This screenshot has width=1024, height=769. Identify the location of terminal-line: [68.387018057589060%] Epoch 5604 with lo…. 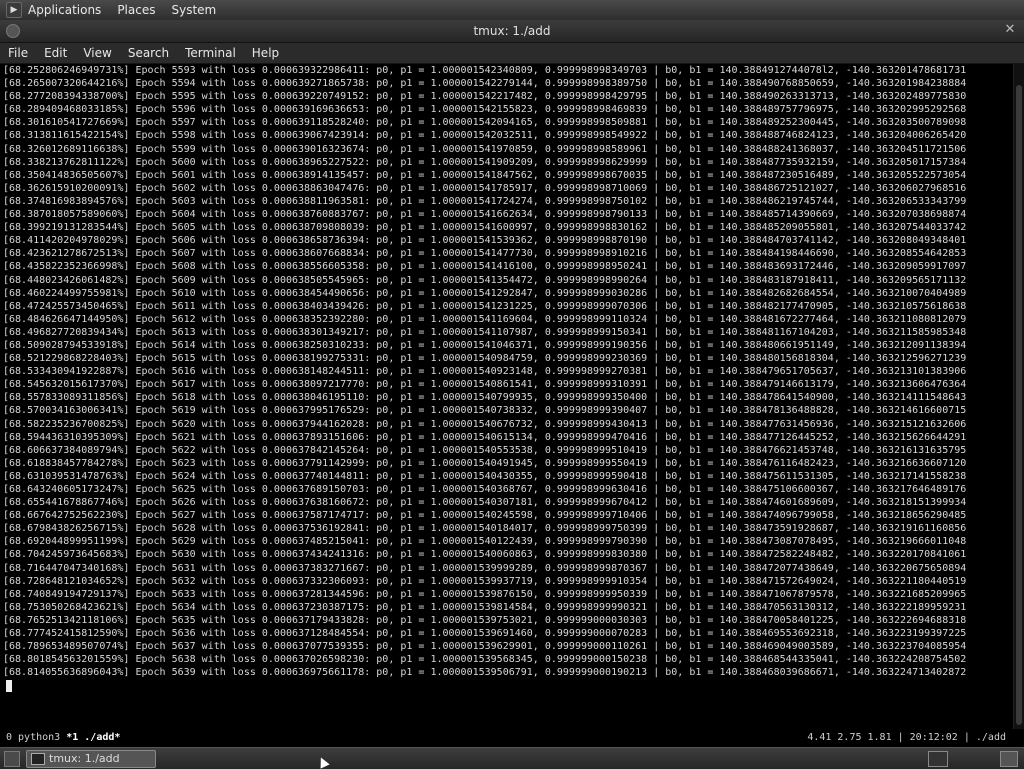
(485, 215).